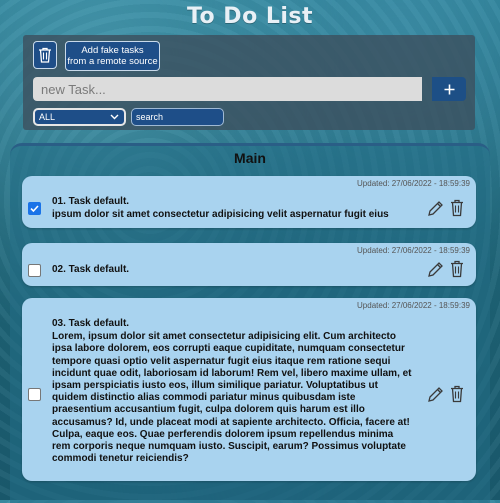 The width and height of the screenshot is (500, 503). I want to click on task-title: 03. Task default., so click(91, 323).